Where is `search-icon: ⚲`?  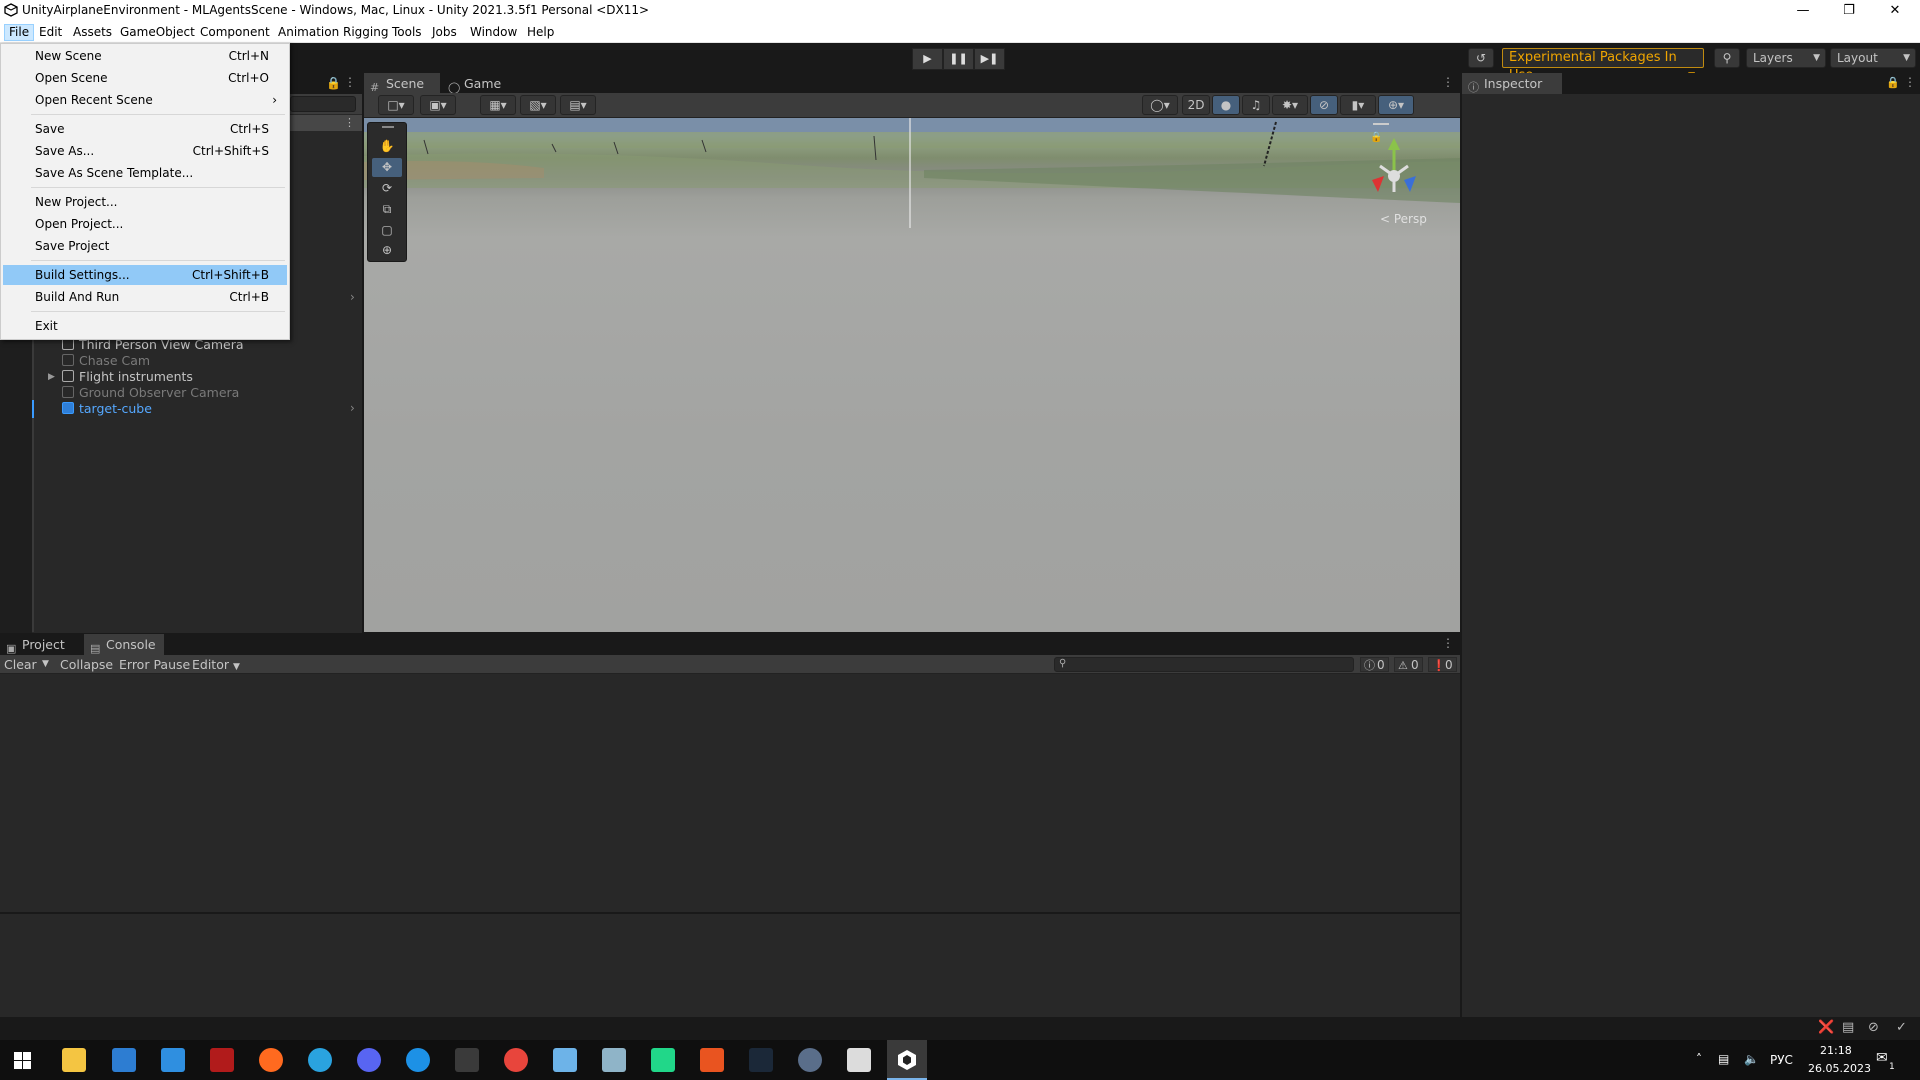
search-icon: ⚲ is located at coordinates (1727, 58).